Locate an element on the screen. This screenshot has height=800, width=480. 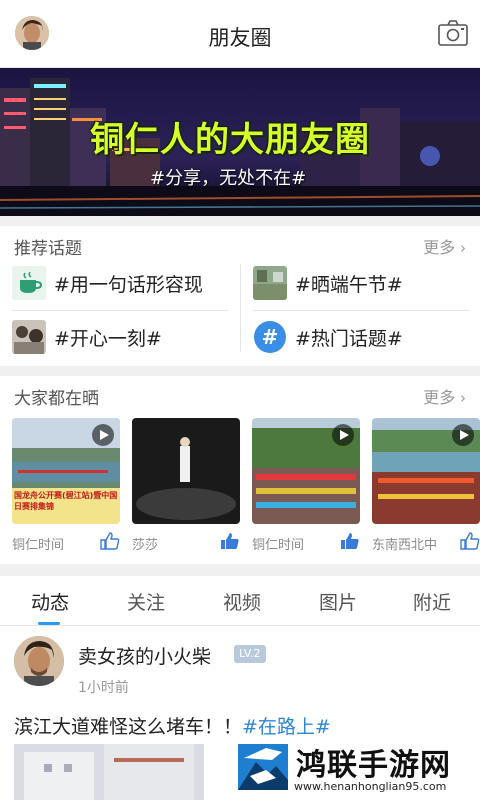
level-badge: LV.2 is located at coordinates (250, 654).